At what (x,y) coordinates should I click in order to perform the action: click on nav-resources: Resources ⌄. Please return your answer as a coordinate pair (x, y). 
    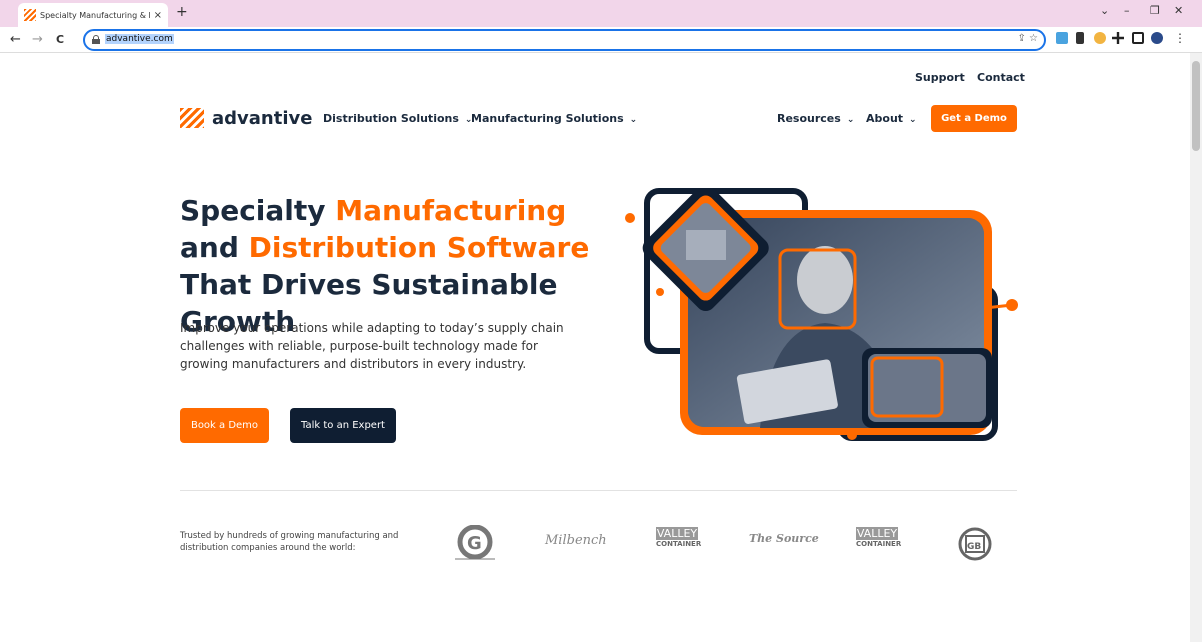
    Looking at the image, I should click on (815, 118).